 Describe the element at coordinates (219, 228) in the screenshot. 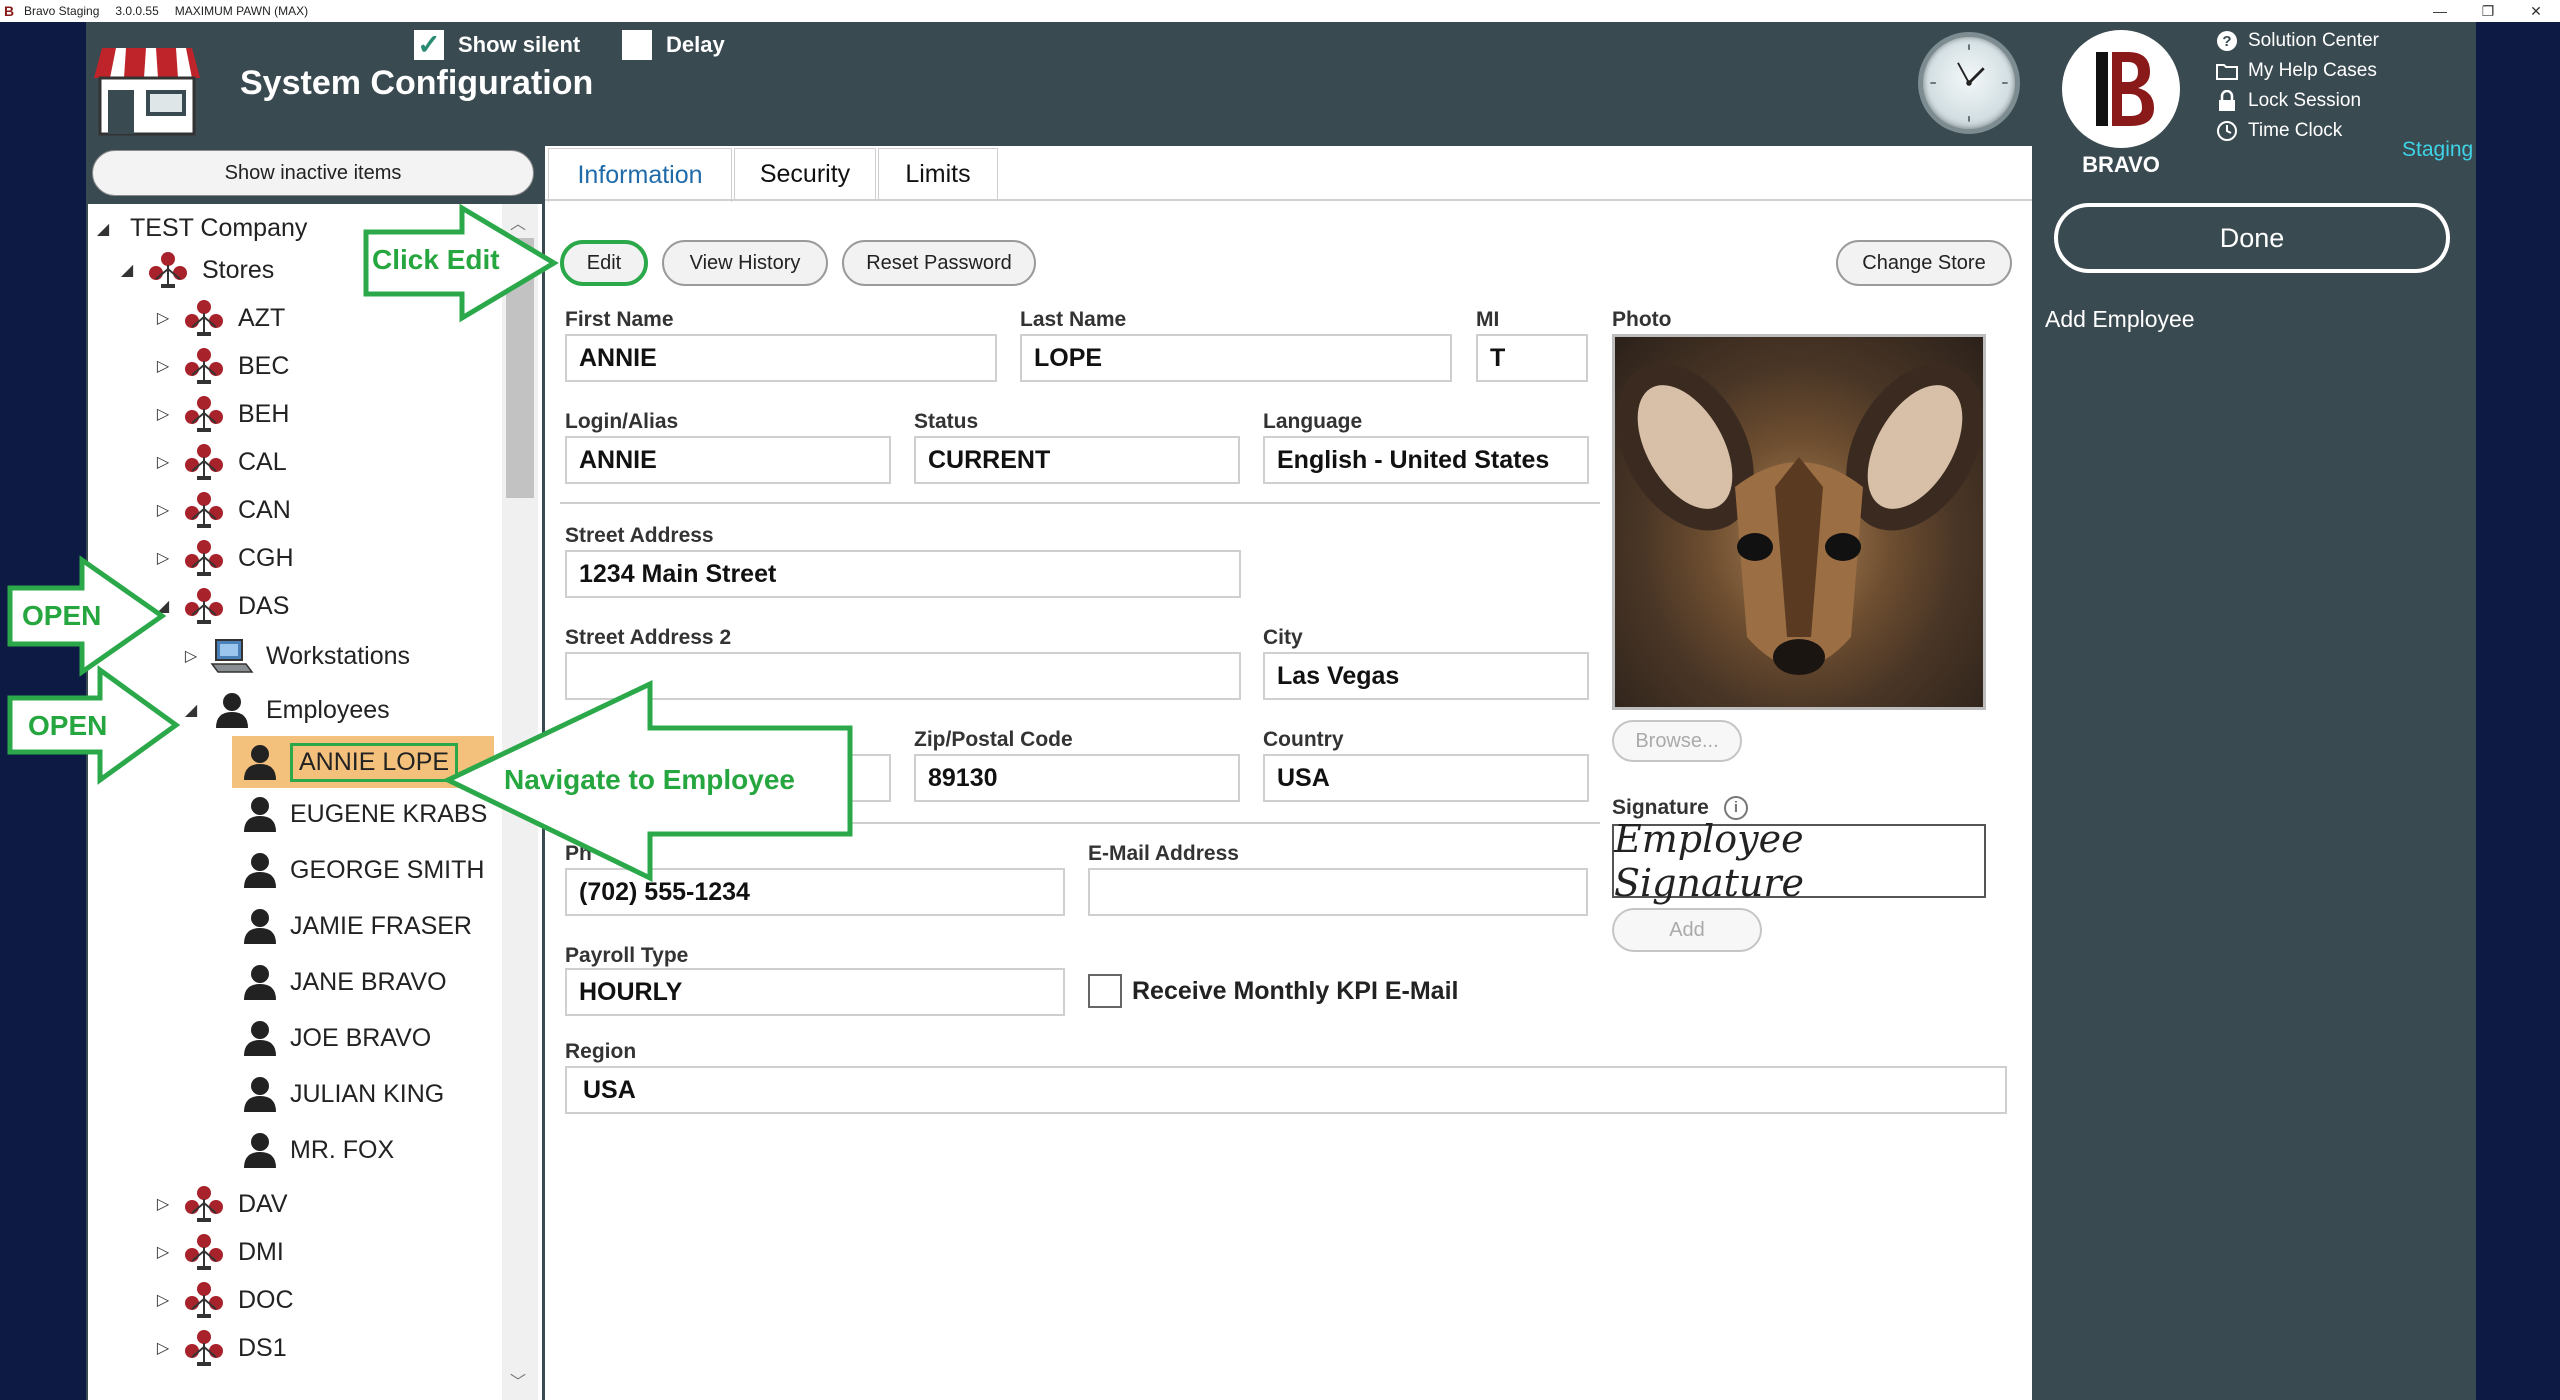

I see `company-label: TEST Company` at that location.